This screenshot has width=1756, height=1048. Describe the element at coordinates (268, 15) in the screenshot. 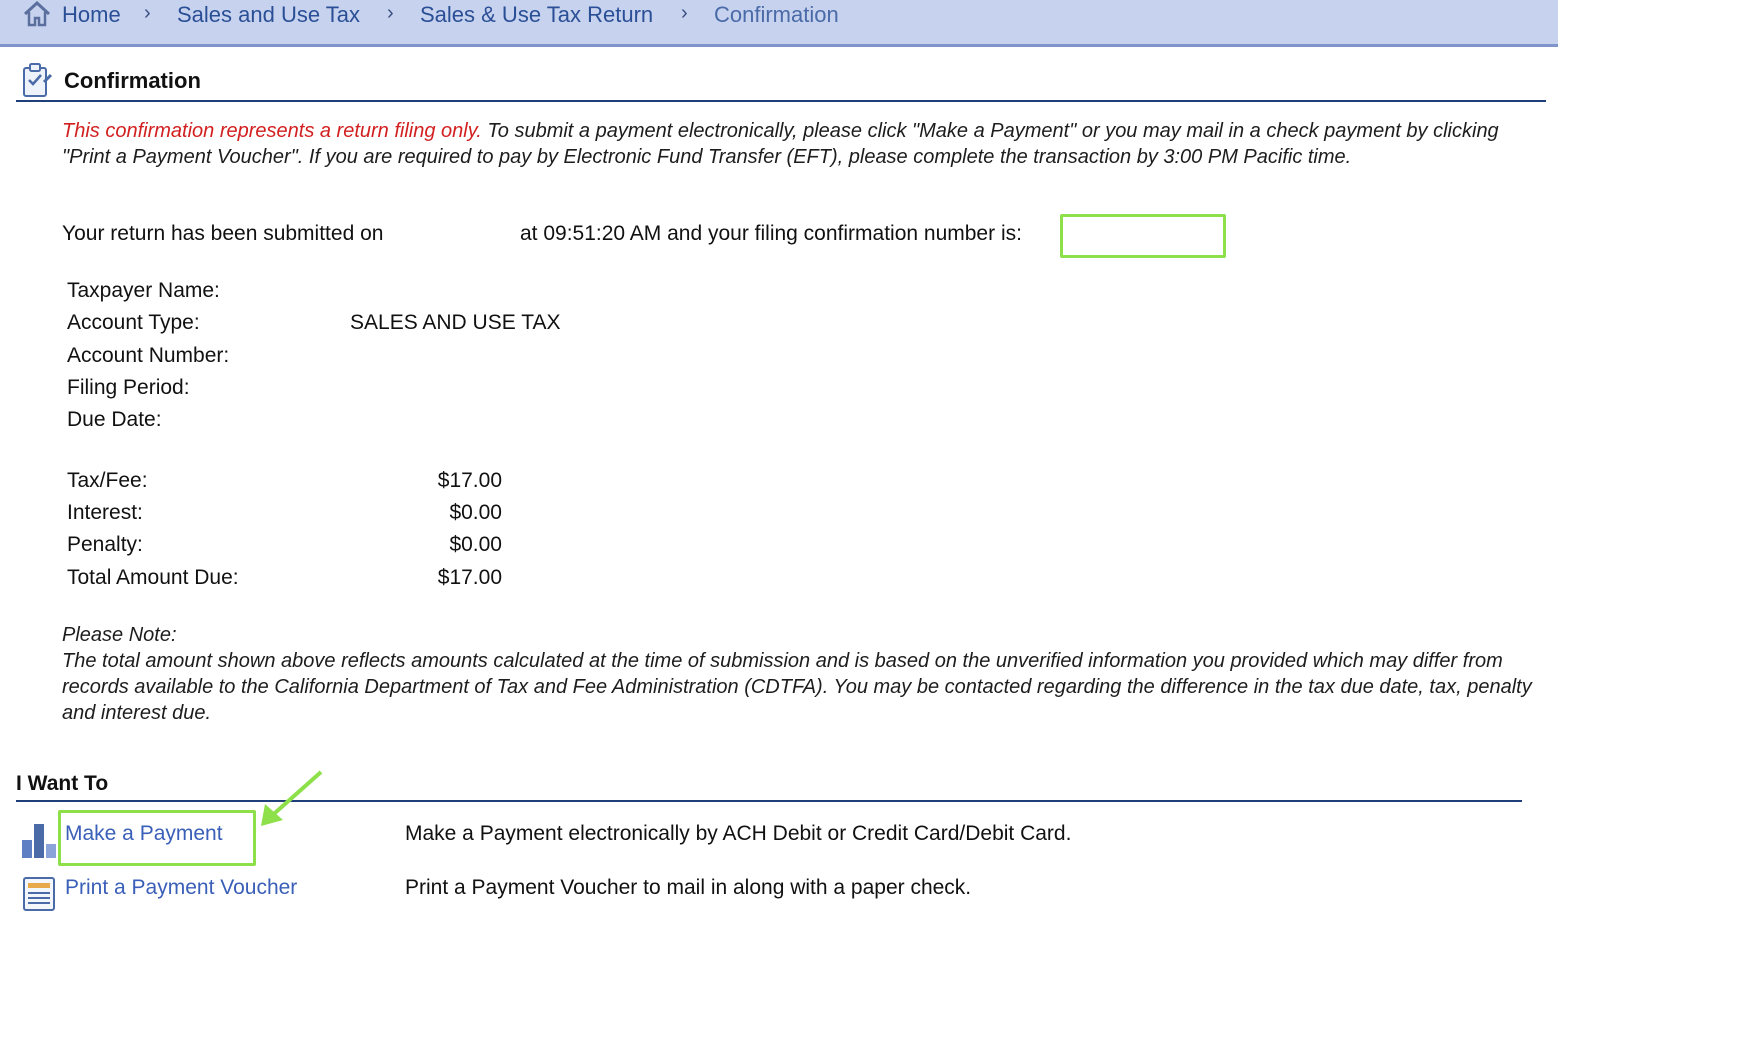

I see `breadcrumb-sales-and-use-tax: Sales and Use Tax` at that location.